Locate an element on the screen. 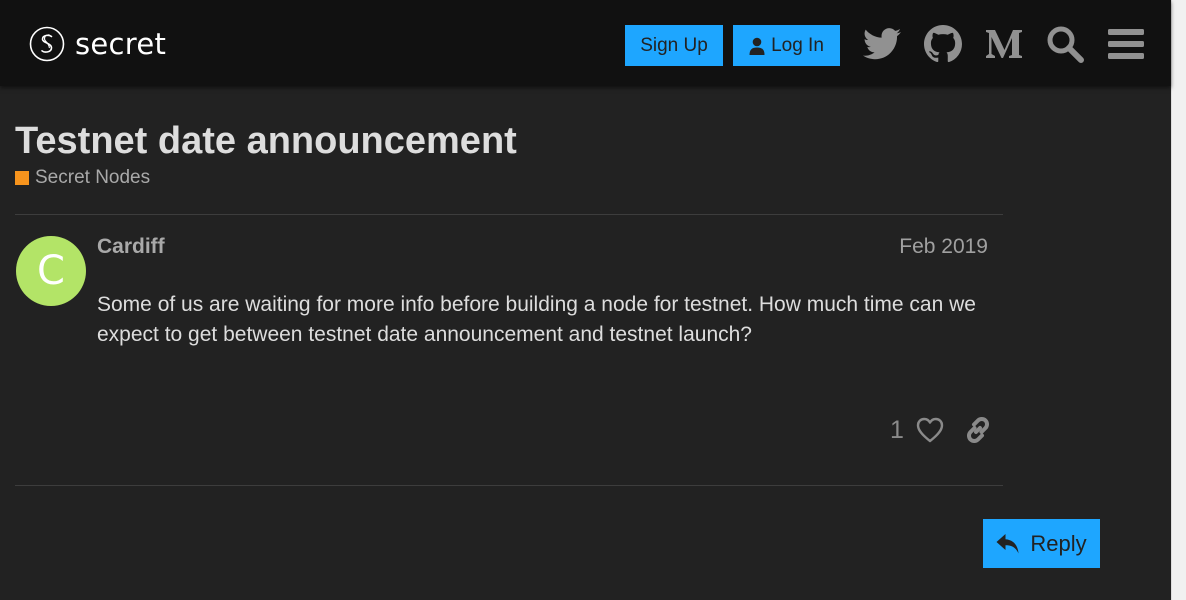 The height and width of the screenshot is (600, 1186). reply-label: Reply is located at coordinates (1058, 543).